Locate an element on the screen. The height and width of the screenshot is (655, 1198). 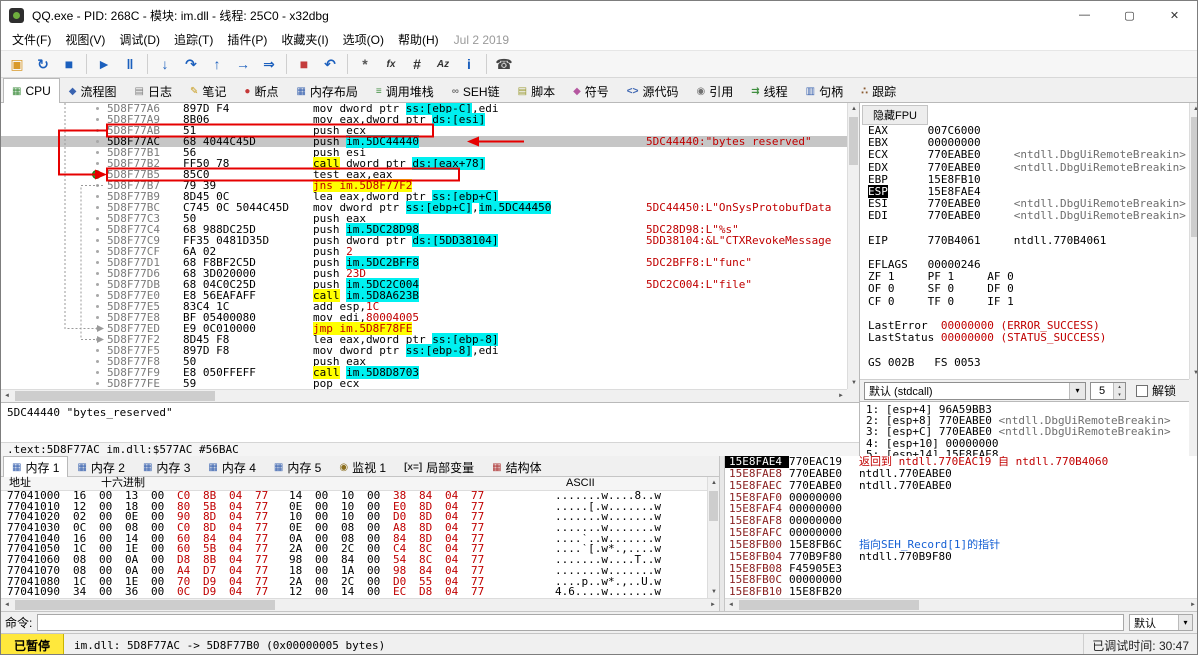
step-out-icon: ↑ is located at coordinates (217, 64).